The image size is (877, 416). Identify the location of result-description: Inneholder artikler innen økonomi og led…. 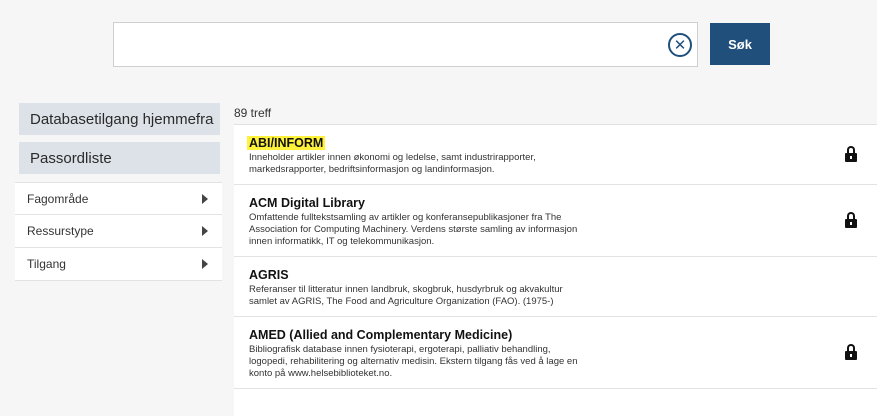
(392, 163).